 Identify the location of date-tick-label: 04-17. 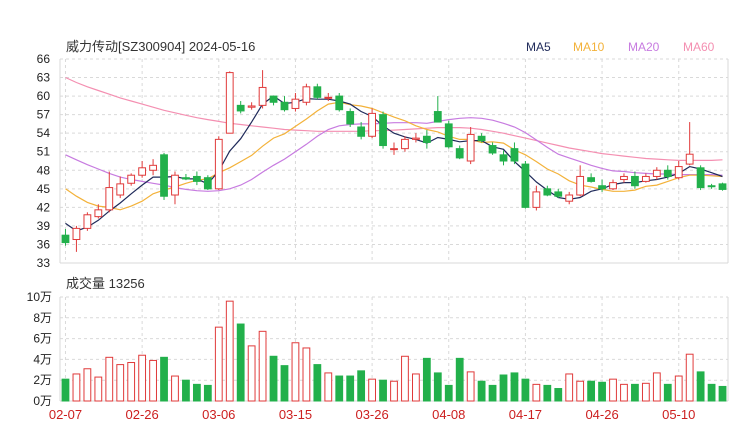
(525, 414).